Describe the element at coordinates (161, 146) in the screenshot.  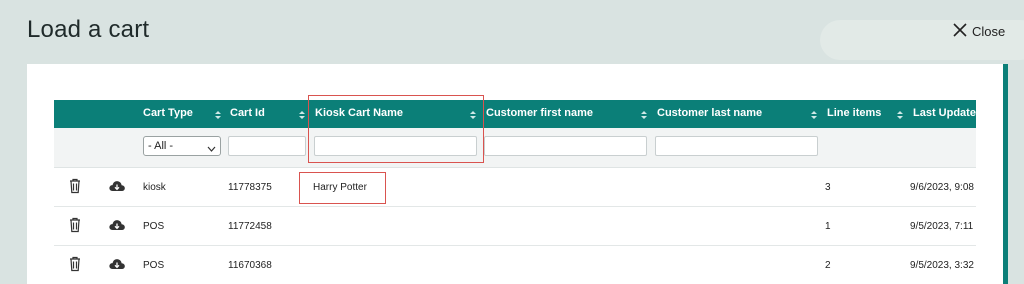
I see `cart-type-filter-value: - All -` at that location.